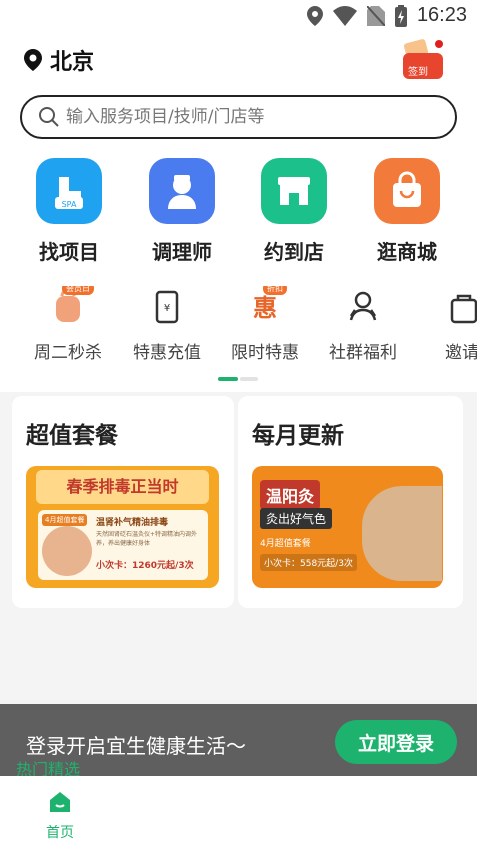  Describe the element at coordinates (69, 204) in the screenshot. I see `svg-text: SPA` at that location.